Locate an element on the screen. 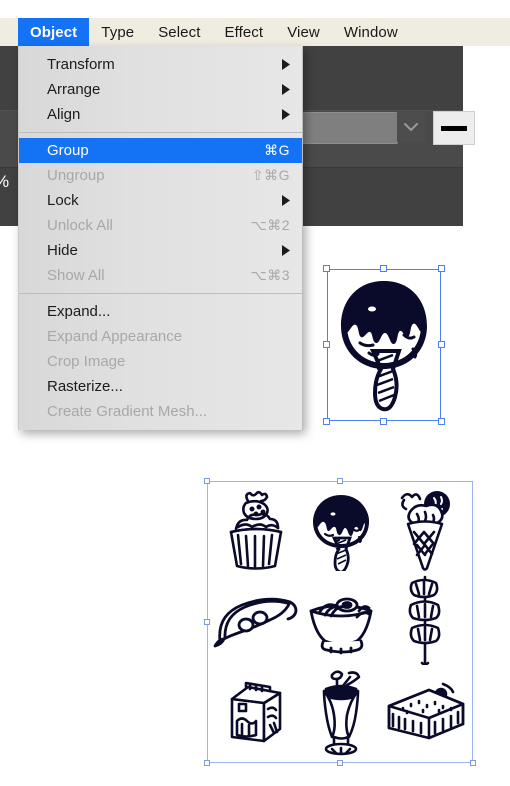  artboard-handle-bottom-center is located at coordinates (340, 763).